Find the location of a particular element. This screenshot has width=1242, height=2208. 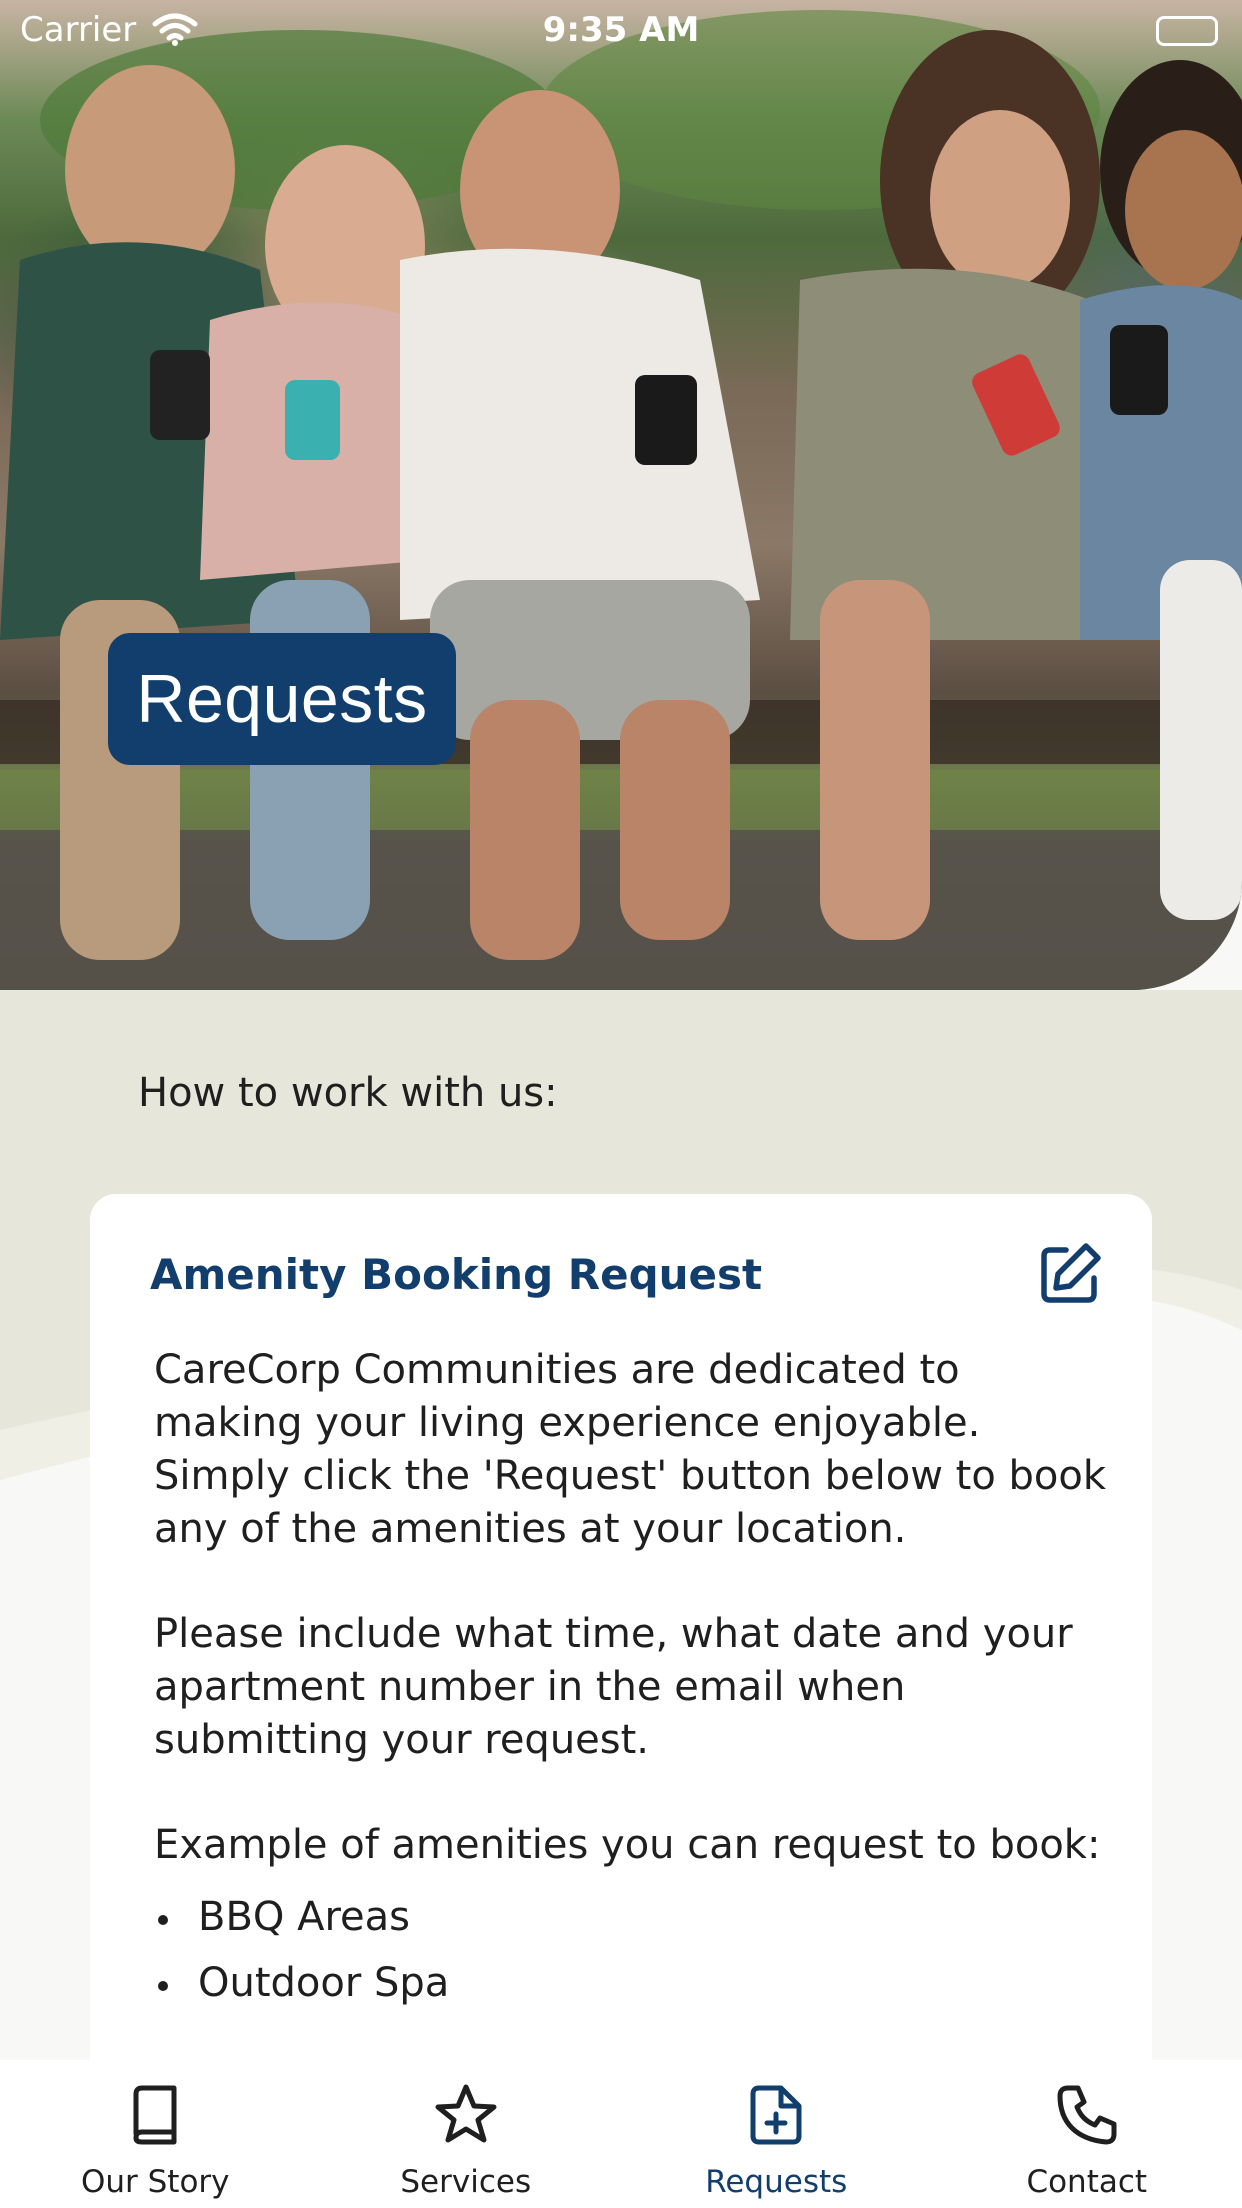

tab-our-story: Our Story is located at coordinates (155, 2134).